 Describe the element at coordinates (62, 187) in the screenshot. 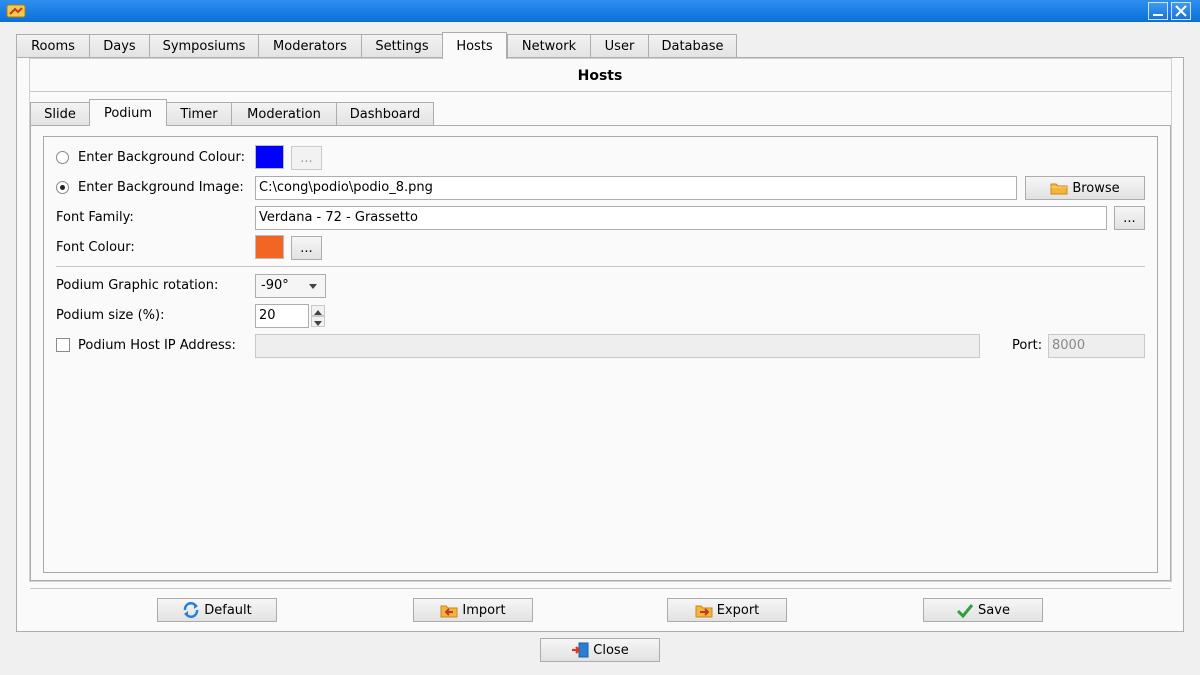

I see `bg-image-radio` at that location.